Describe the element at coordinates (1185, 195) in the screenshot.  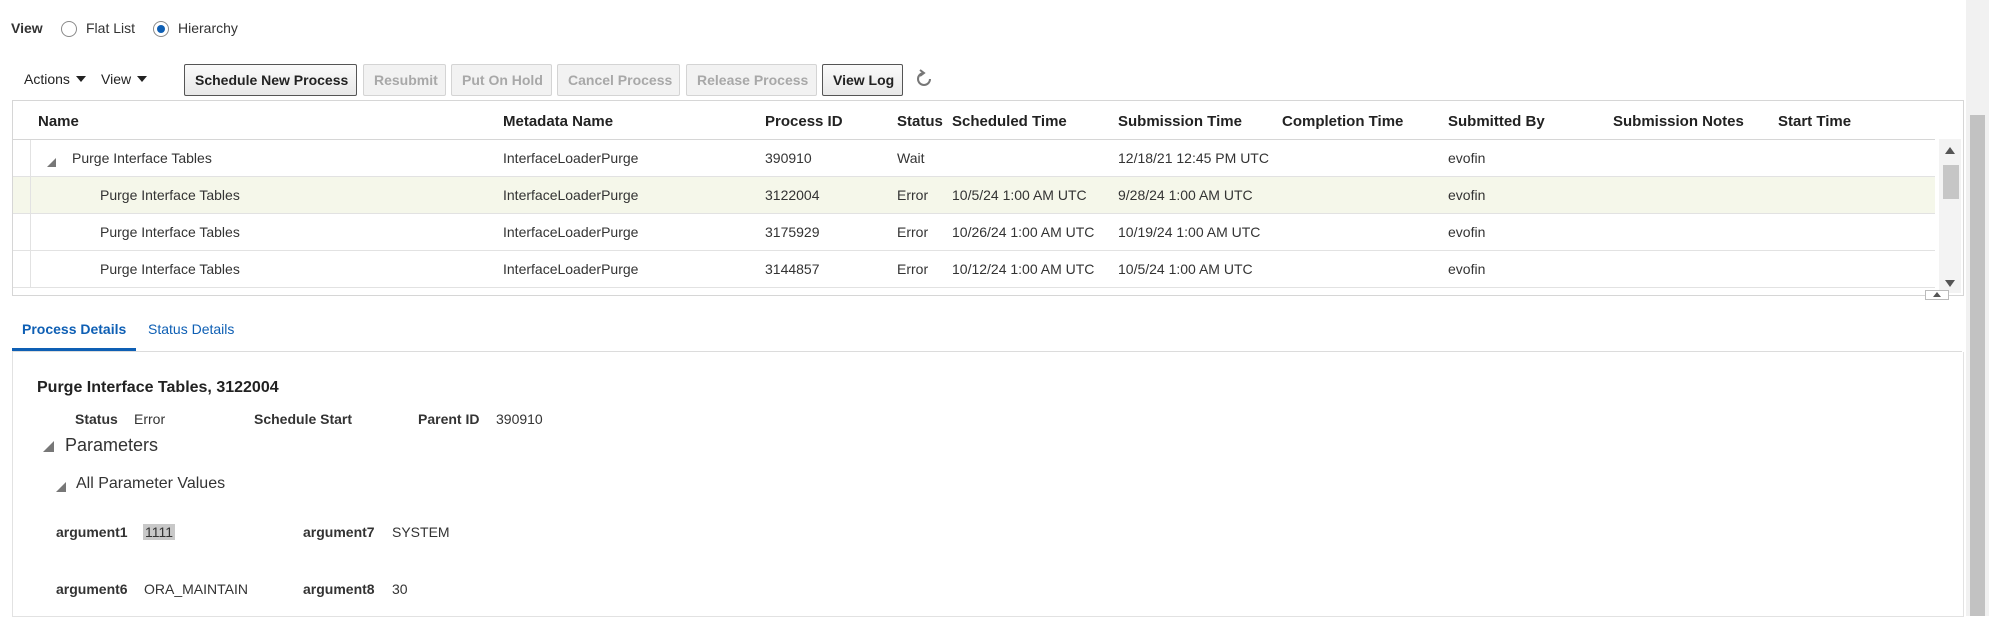
I see `cell-submission-time: 9/28/24 1:00 AM UTC` at that location.